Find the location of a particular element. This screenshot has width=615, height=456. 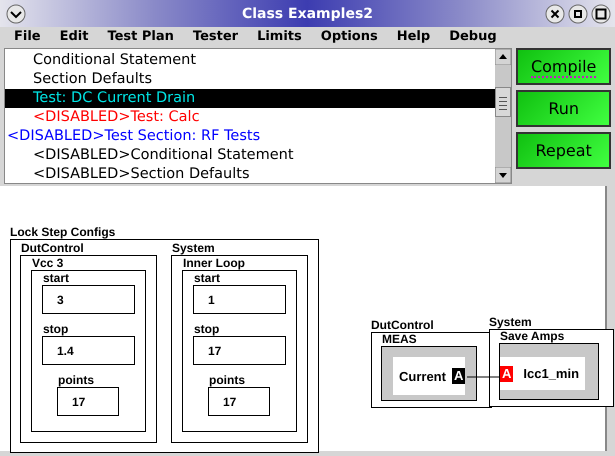

param-value: 3 is located at coordinates (88, 299).